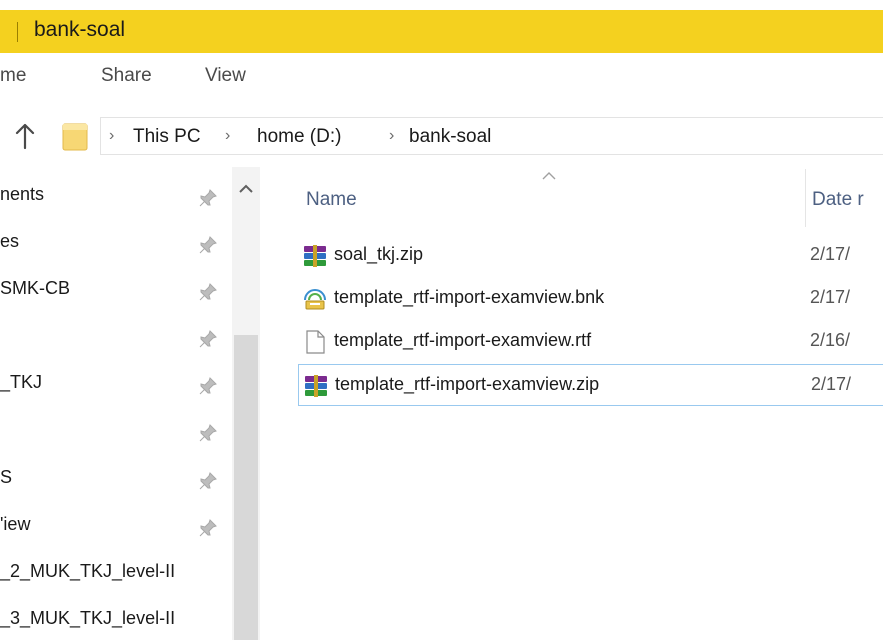  Describe the element at coordinates (805, 198) in the screenshot. I see `column-divider` at that location.